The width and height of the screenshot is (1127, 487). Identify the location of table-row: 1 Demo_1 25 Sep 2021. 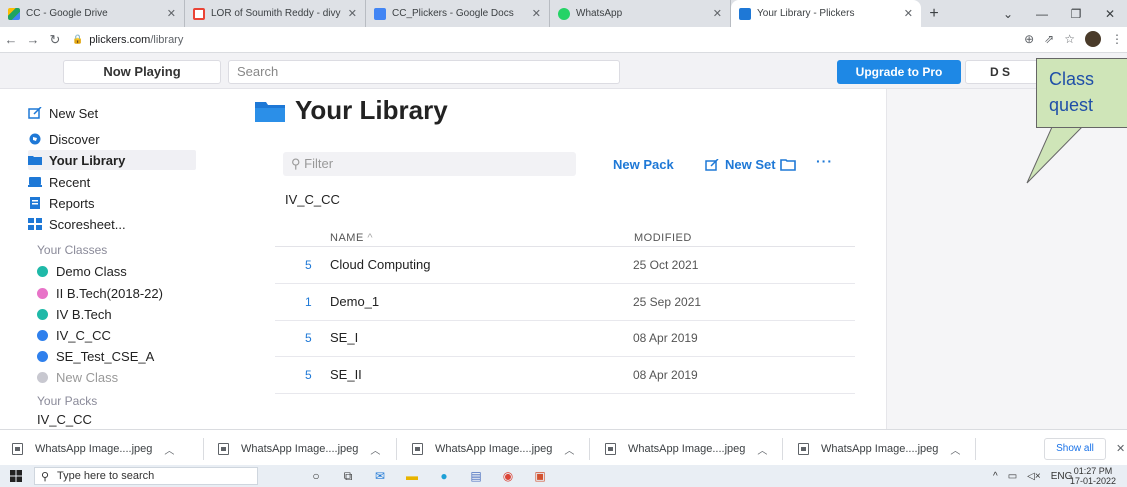
(565, 303).